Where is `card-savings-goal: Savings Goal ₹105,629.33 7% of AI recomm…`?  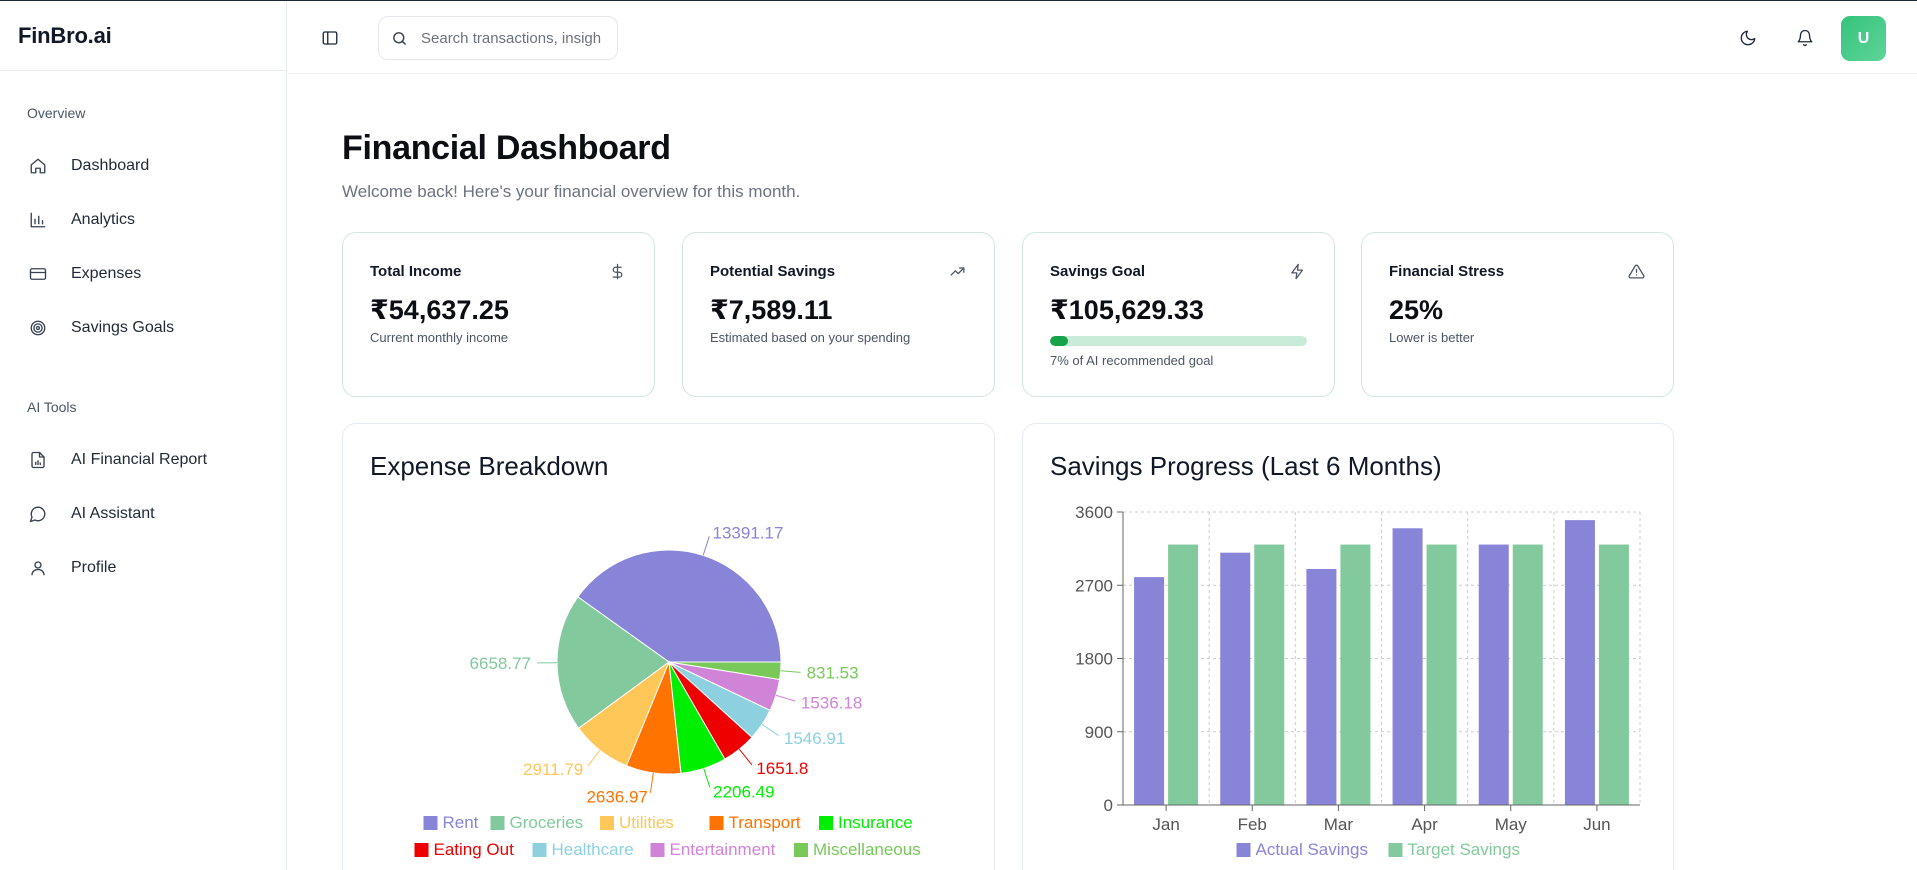
card-savings-goal: Savings Goal ₹105,629.33 7% of AI recomm… is located at coordinates (1178, 314).